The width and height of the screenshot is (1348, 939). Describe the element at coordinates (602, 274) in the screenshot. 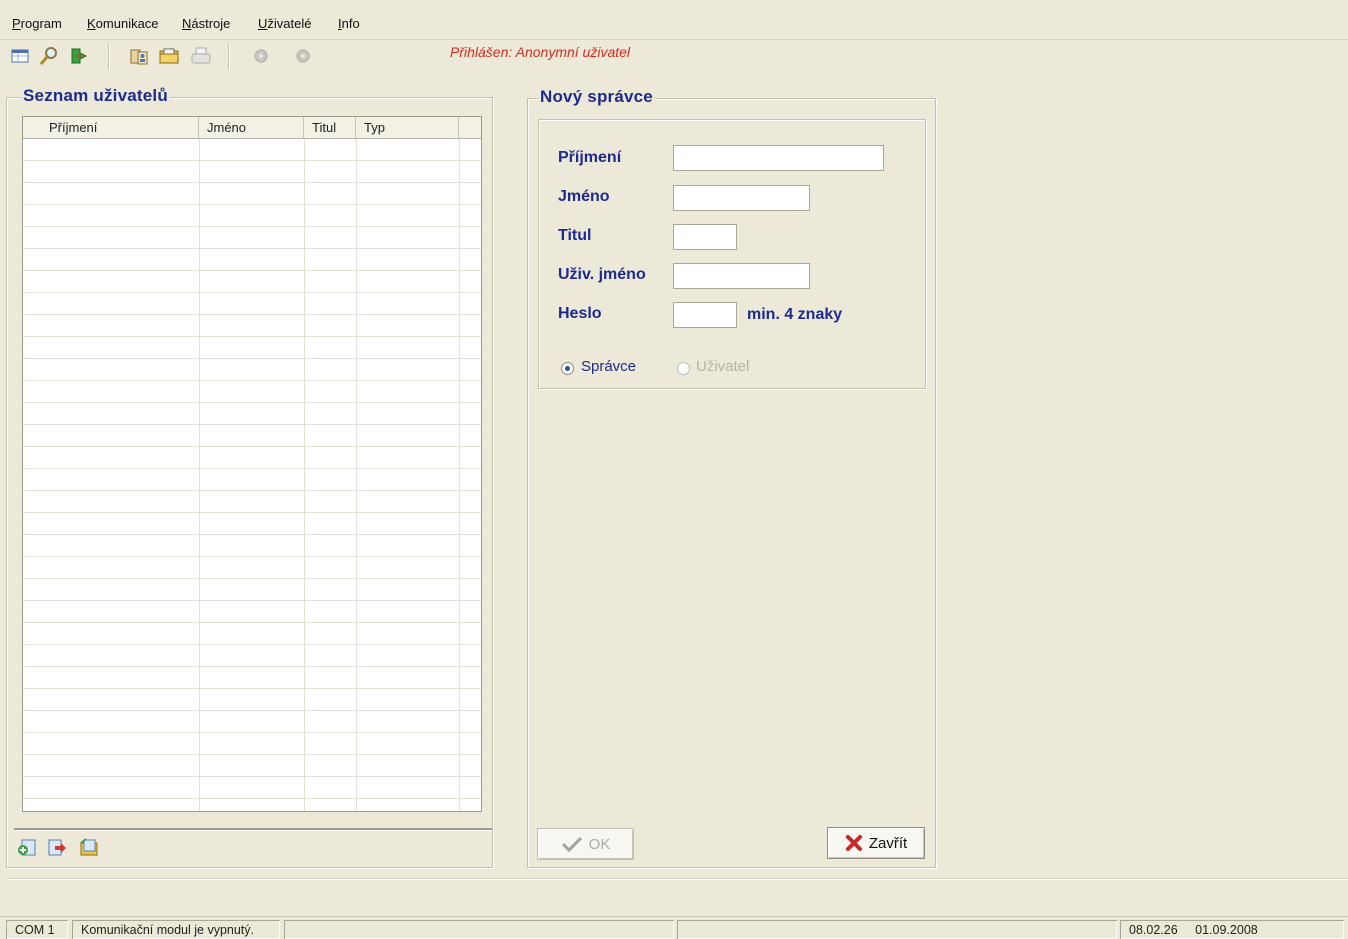

I see `username-label: Uživ. jméno` at that location.